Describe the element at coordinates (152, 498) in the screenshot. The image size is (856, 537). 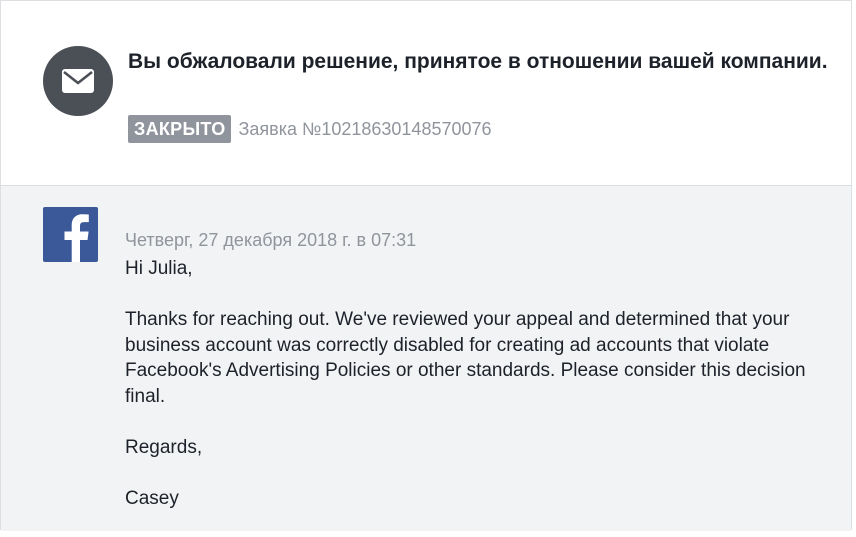
I see `message-signature: Casey` at that location.